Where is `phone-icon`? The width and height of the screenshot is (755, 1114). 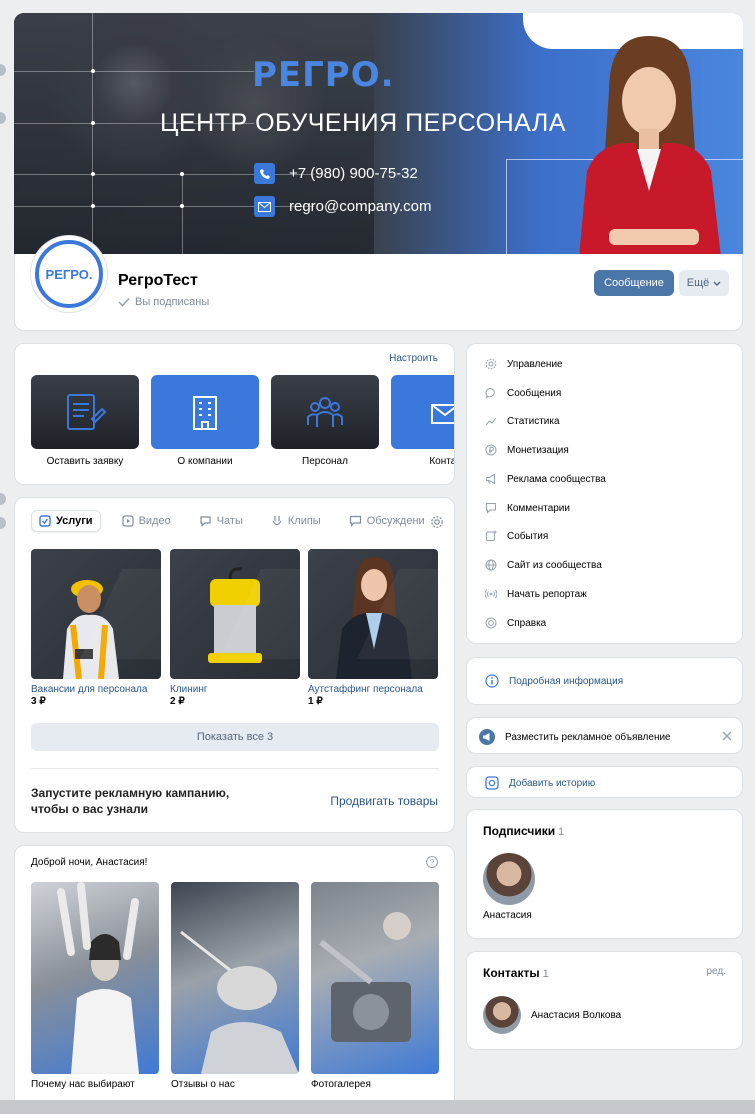
phone-icon is located at coordinates (264, 173).